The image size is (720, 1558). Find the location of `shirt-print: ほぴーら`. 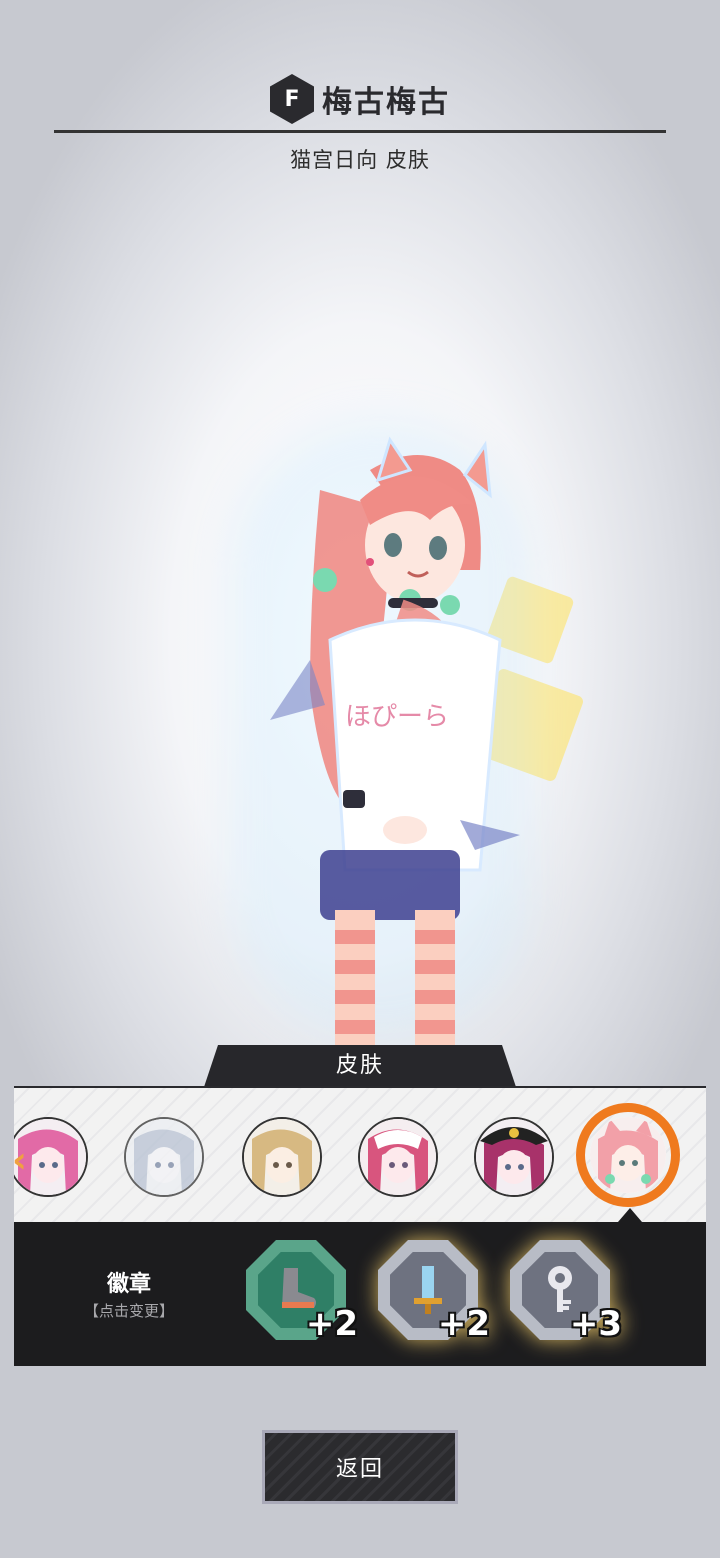

shirt-print: ほぴーら is located at coordinates (397, 717).